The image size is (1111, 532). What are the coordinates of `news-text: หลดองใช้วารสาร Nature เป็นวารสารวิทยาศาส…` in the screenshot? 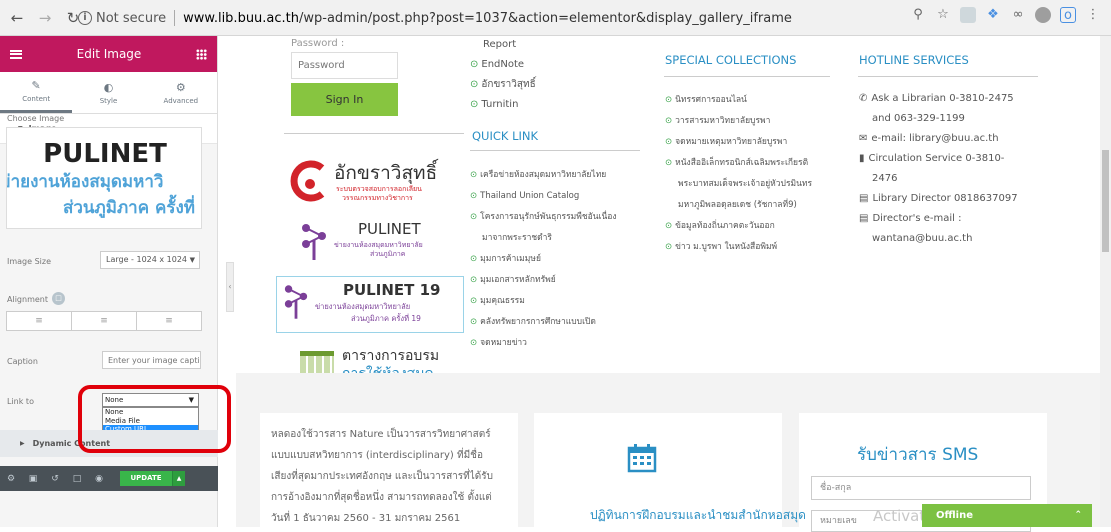 It's located at (382, 476).